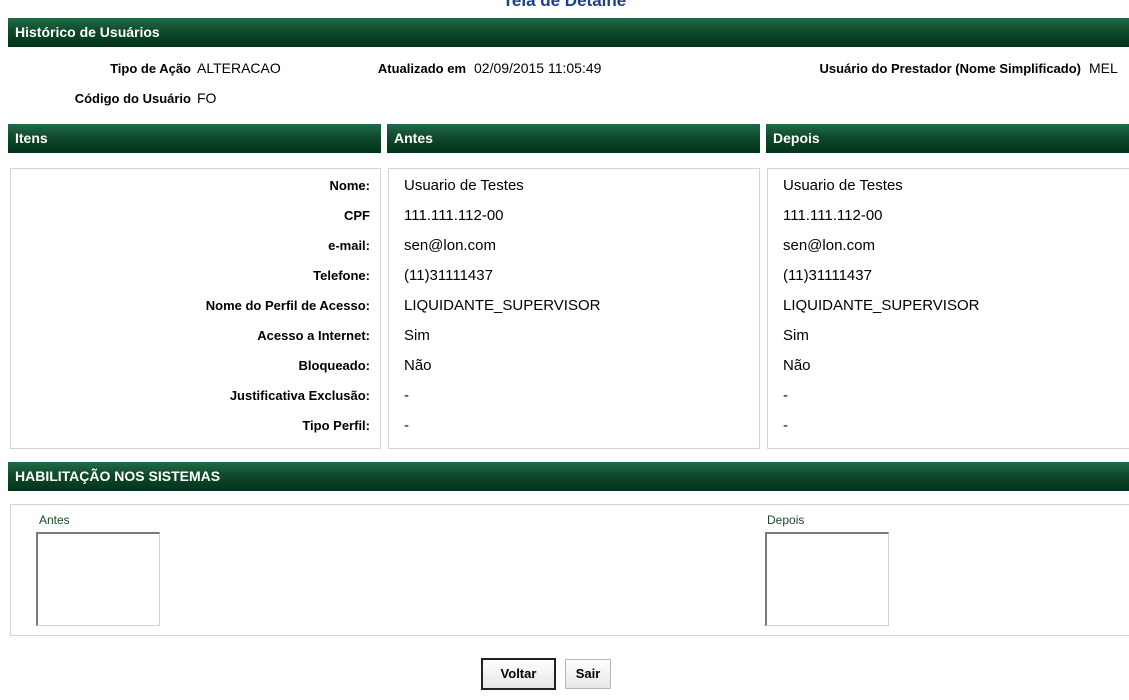 This screenshot has width=1129, height=700. What do you see at coordinates (421, 68) in the screenshot?
I see `atualizado-label: Atualizado em` at bounding box center [421, 68].